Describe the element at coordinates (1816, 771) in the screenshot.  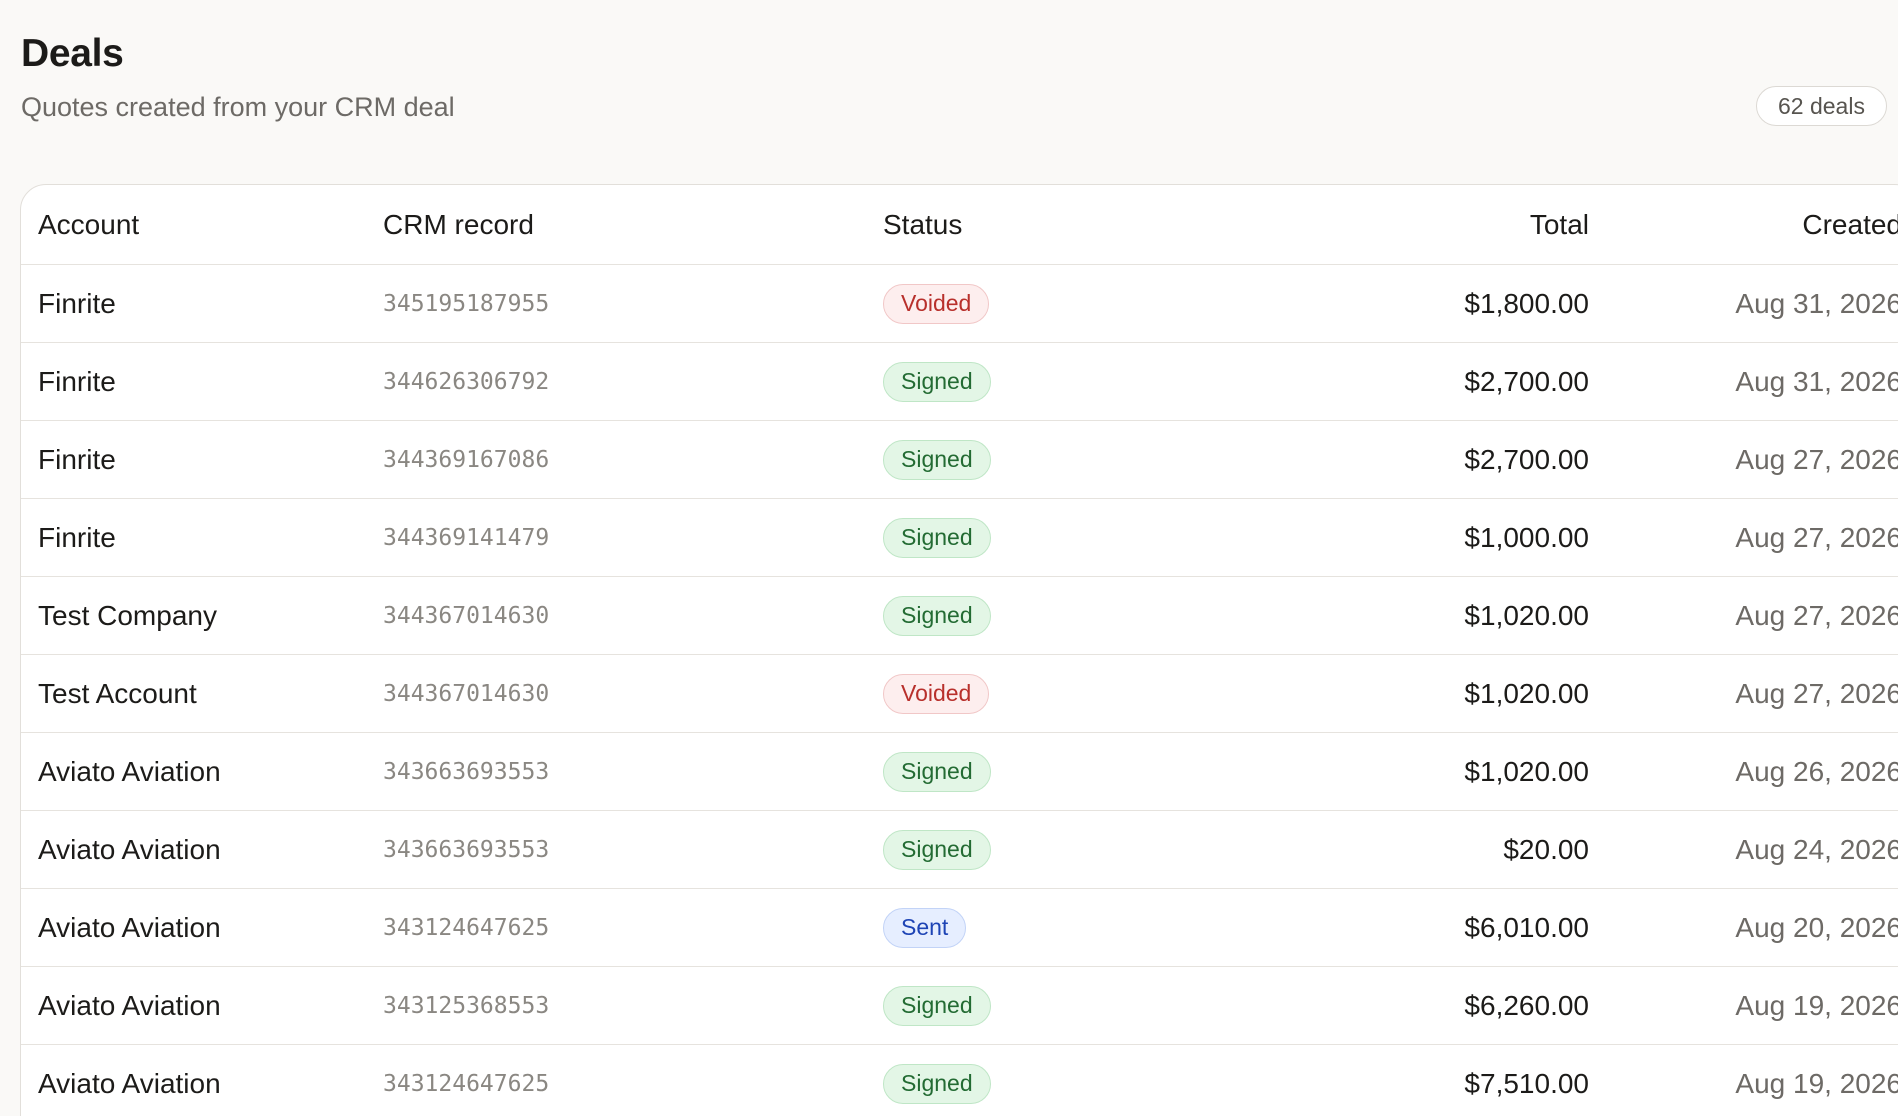
I see `created-date: Aug 26, 2026` at that location.